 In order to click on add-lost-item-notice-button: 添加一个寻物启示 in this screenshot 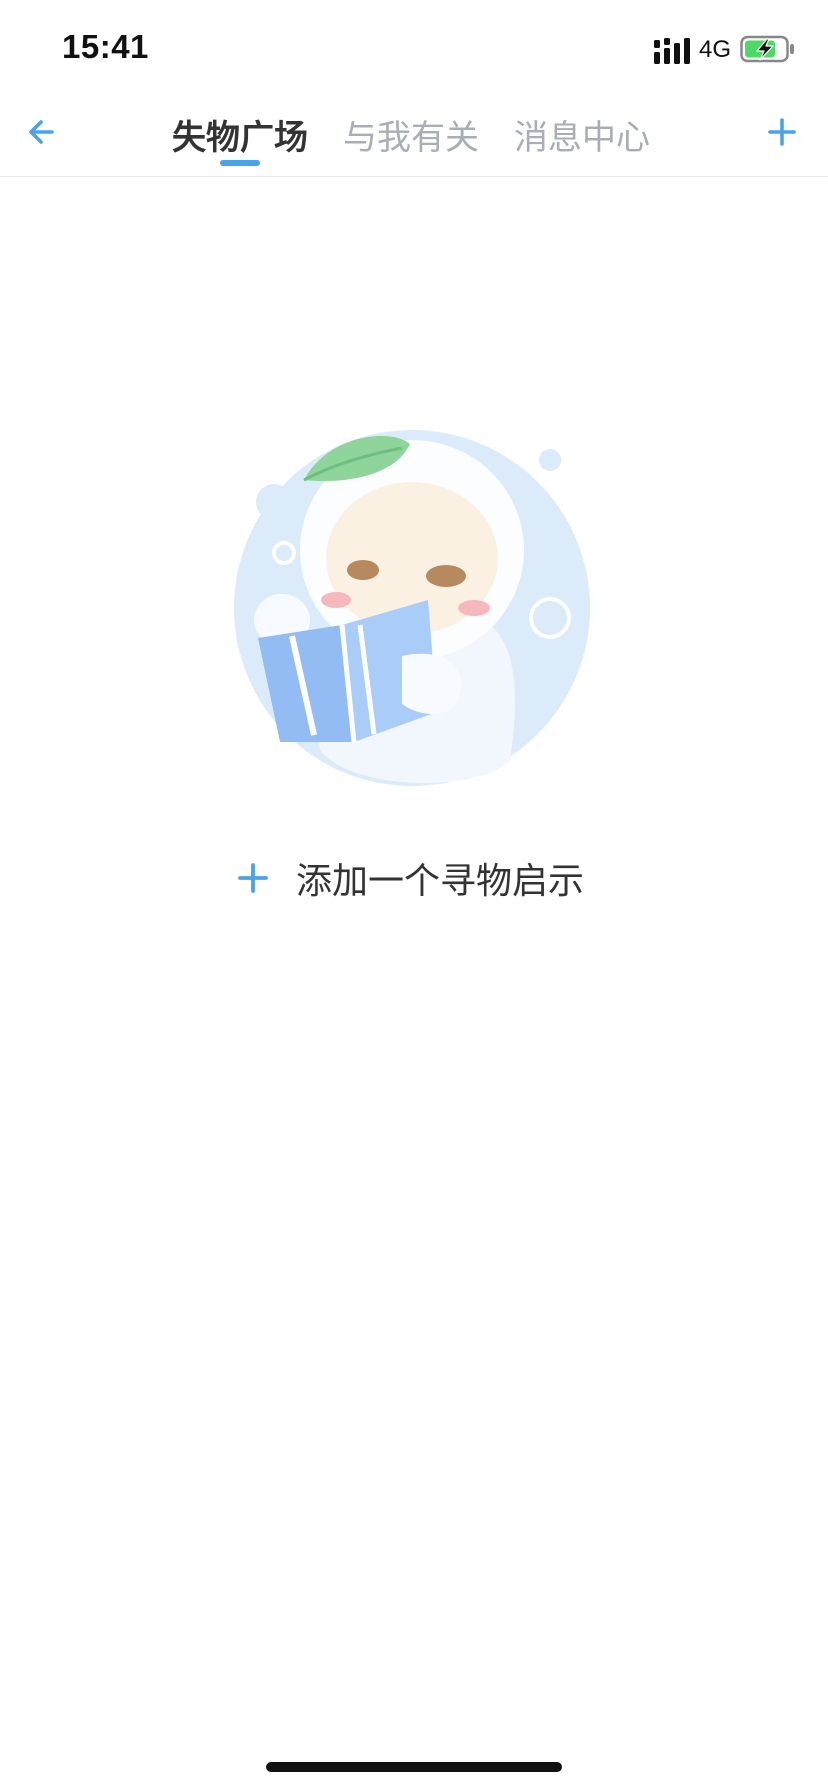, I will do `click(410, 878)`.